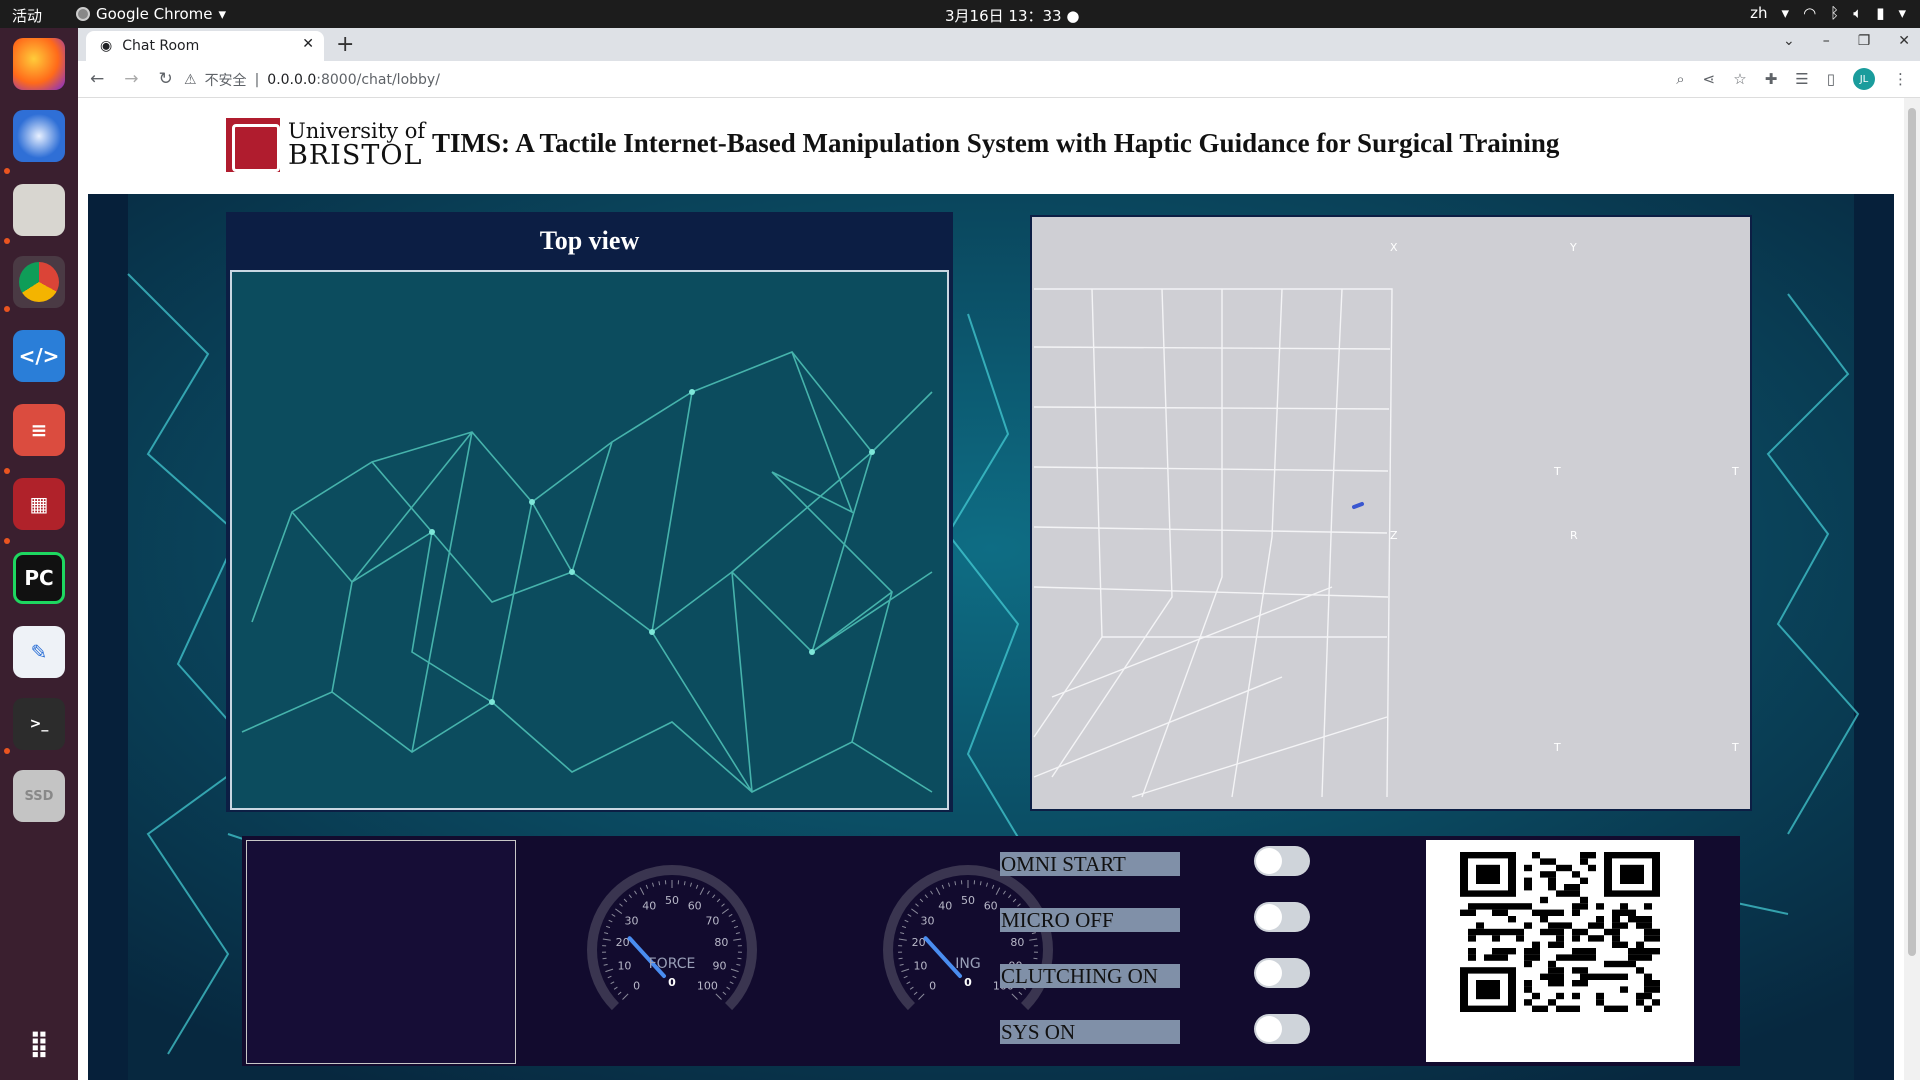 The height and width of the screenshot is (1080, 1920). I want to click on zoom-icon: ⌕, so click(1680, 79).